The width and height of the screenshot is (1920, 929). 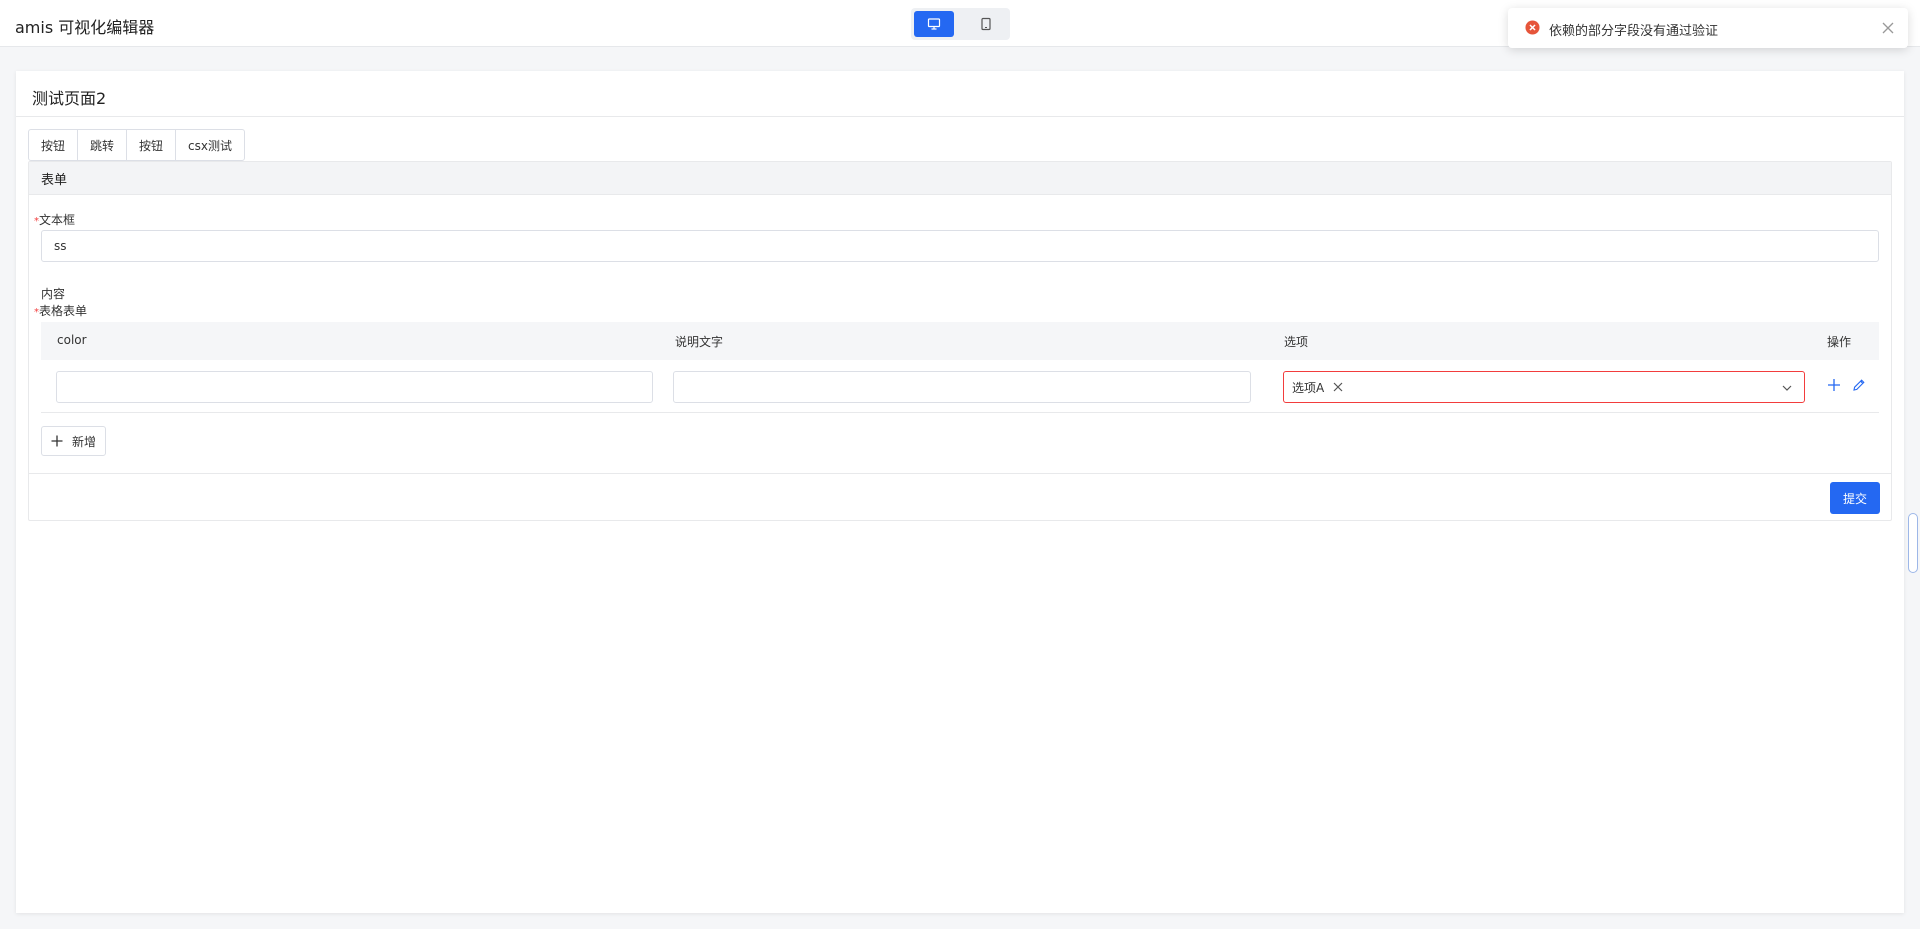 I want to click on text-input: ss, so click(x=960, y=246).